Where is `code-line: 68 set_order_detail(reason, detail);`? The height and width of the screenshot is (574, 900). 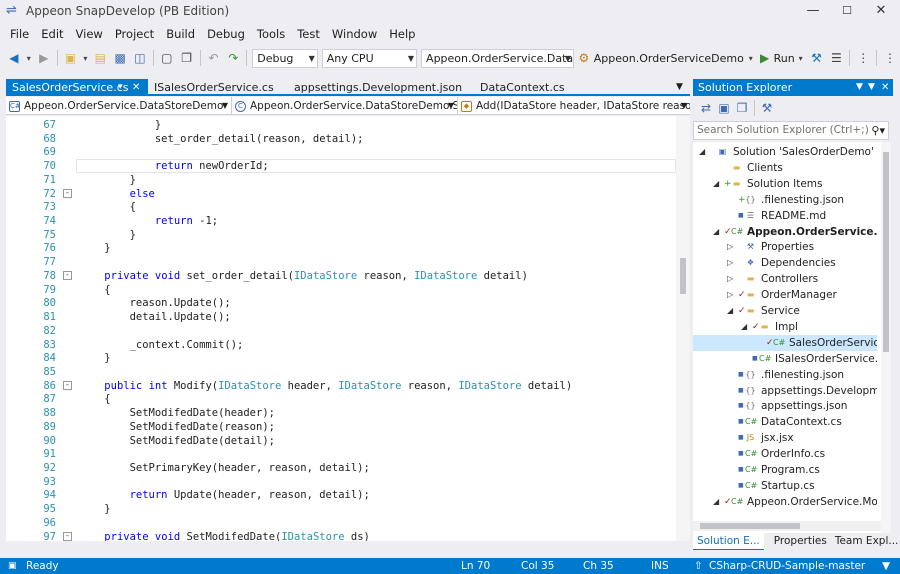 code-line: 68 set_order_detail(reason, detail); is located at coordinates (348, 139).